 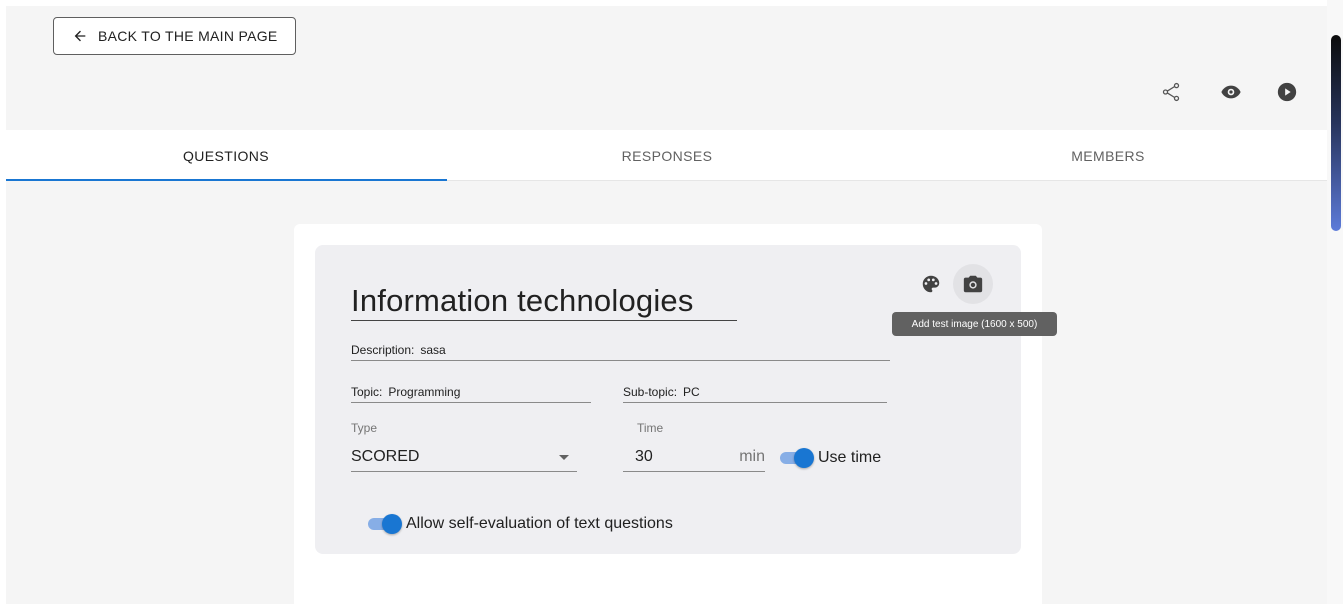 I want to click on arrow-left-icon, so click(x=80, y=36).